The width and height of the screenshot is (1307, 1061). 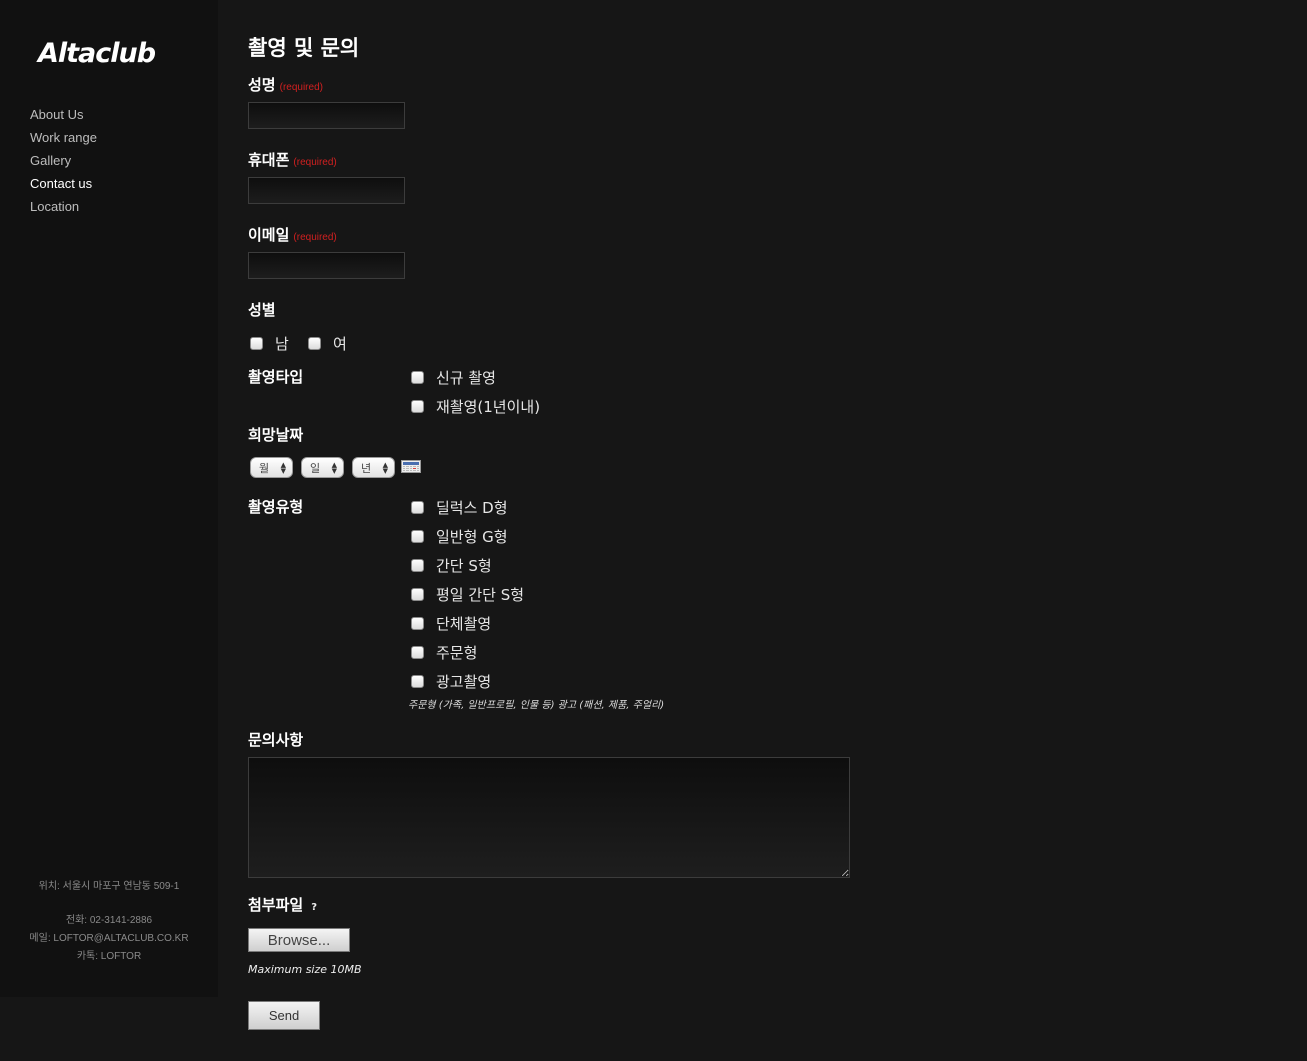 I want to click on day-select: 일 ▲ ▼, so click(x=322, y=467).